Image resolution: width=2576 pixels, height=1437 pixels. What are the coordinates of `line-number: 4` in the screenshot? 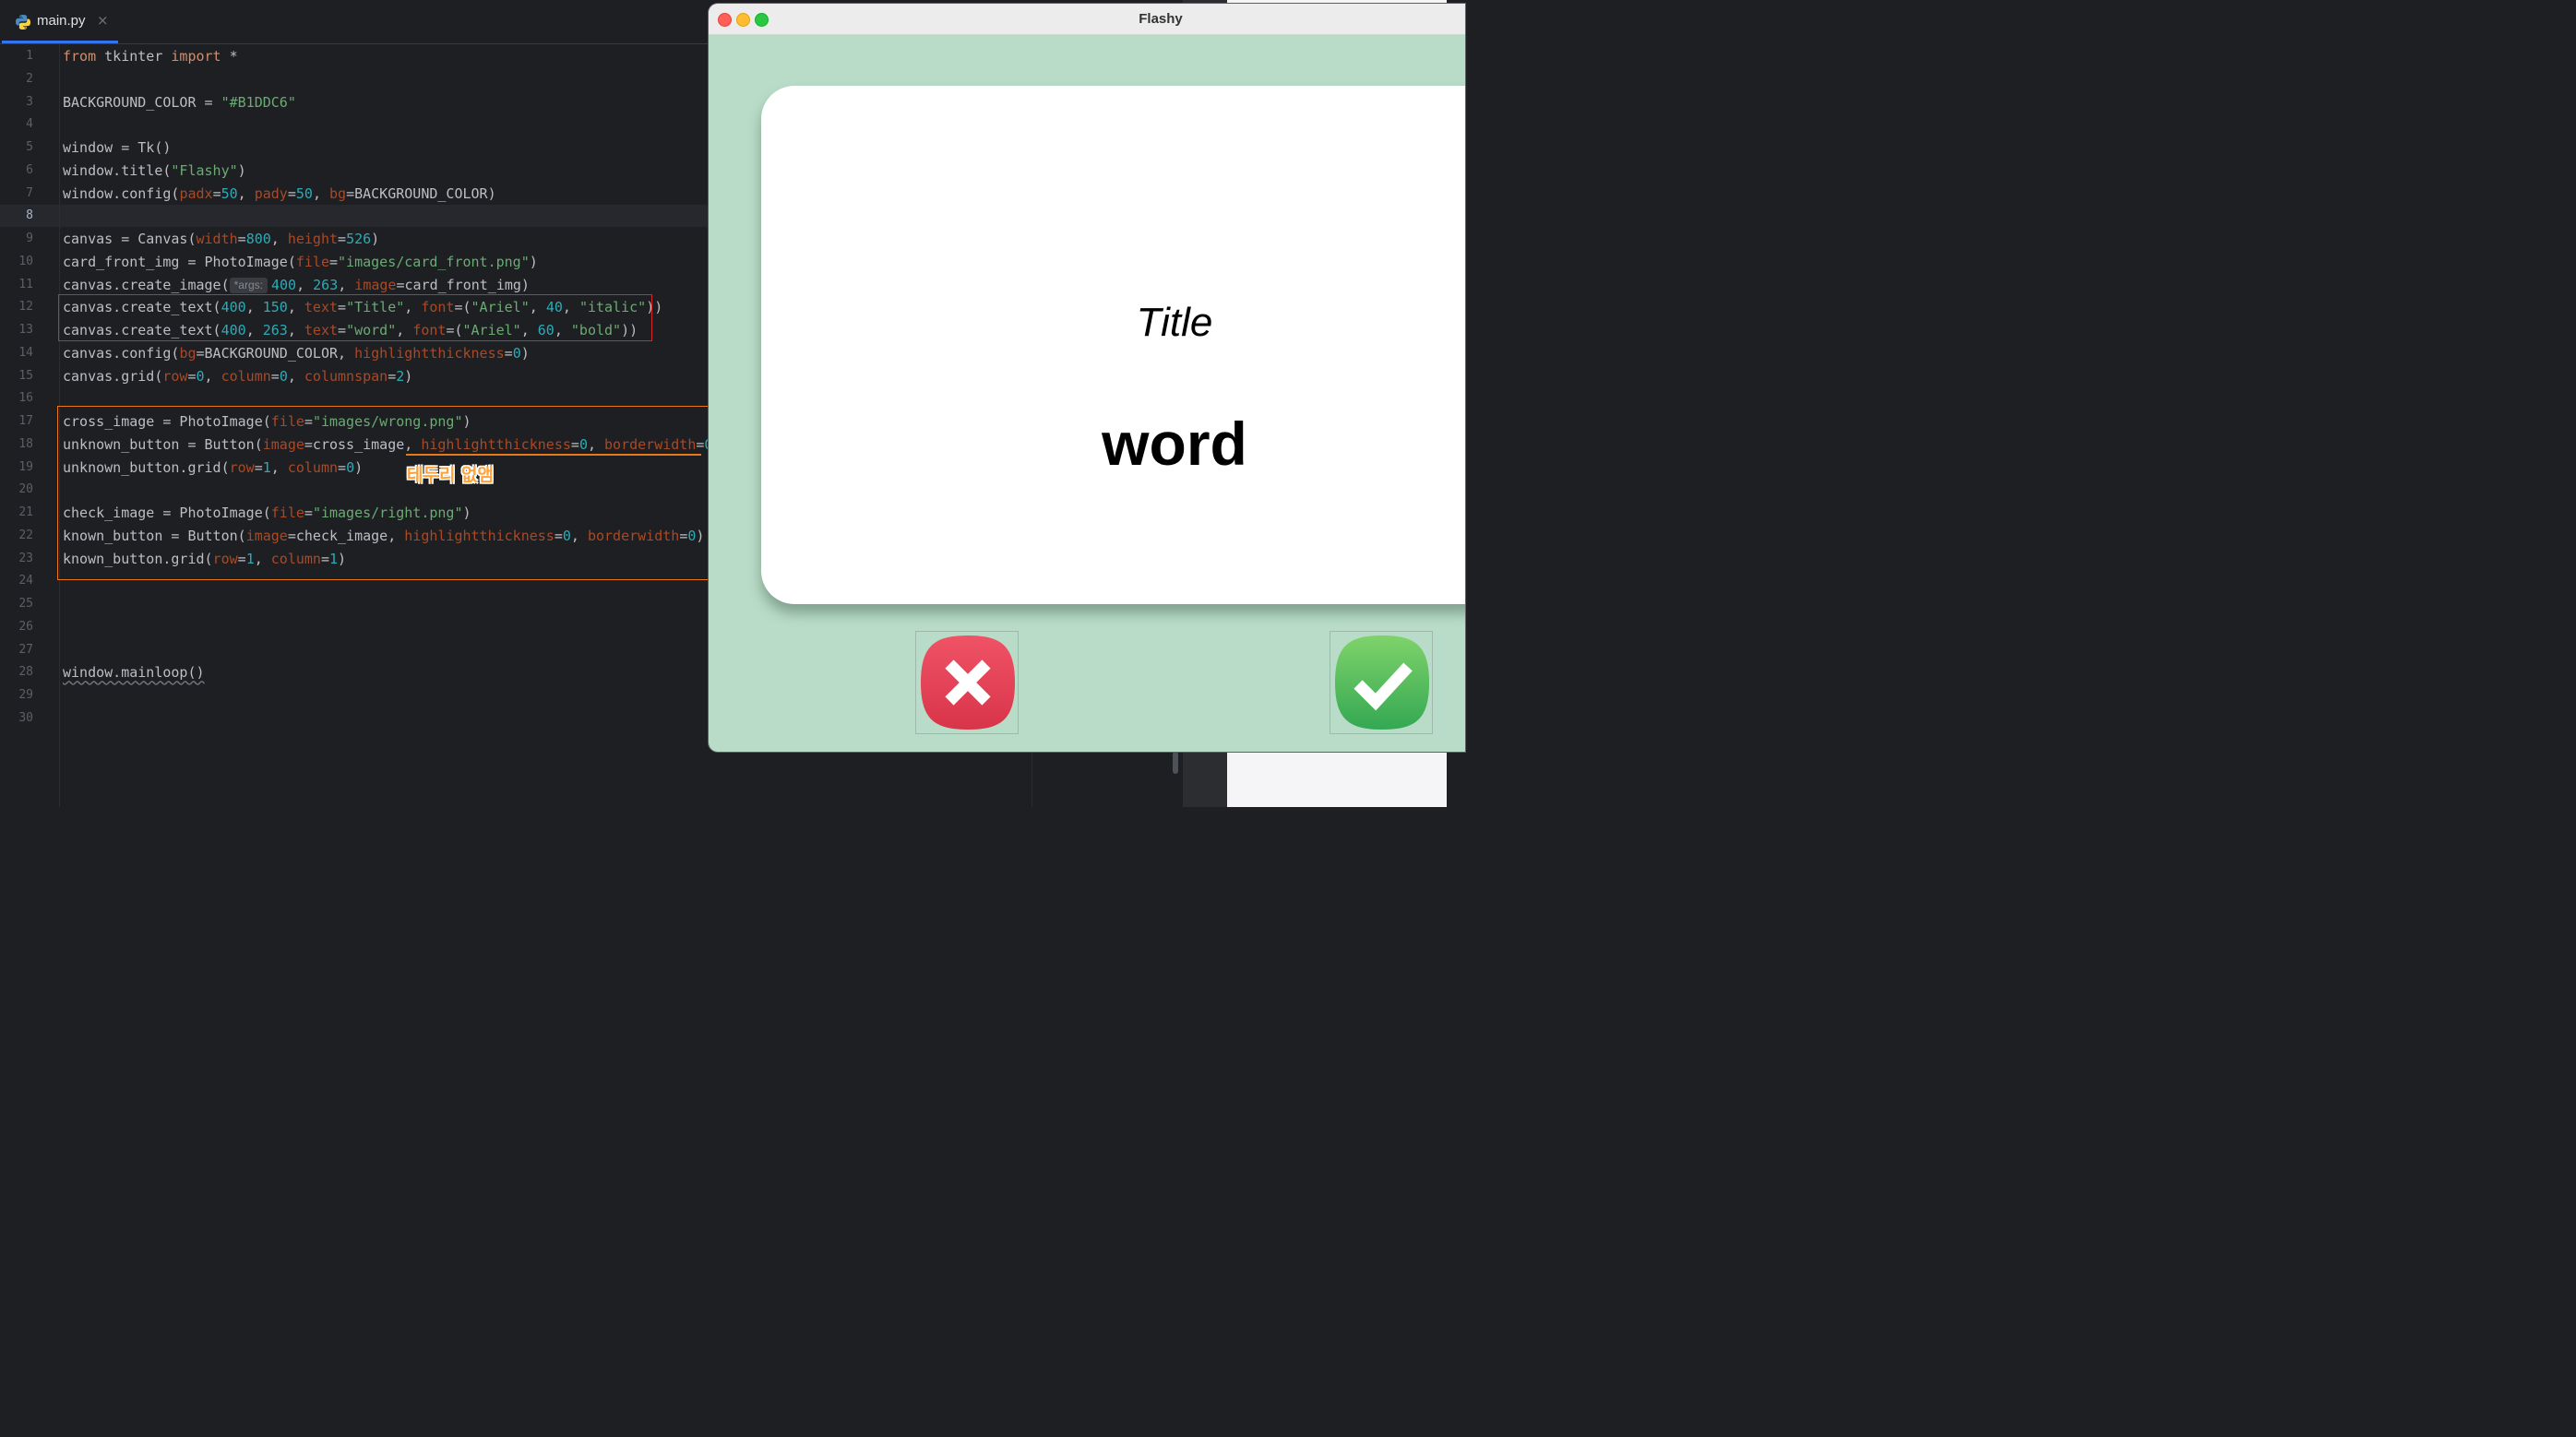 It's located at (29, 125).